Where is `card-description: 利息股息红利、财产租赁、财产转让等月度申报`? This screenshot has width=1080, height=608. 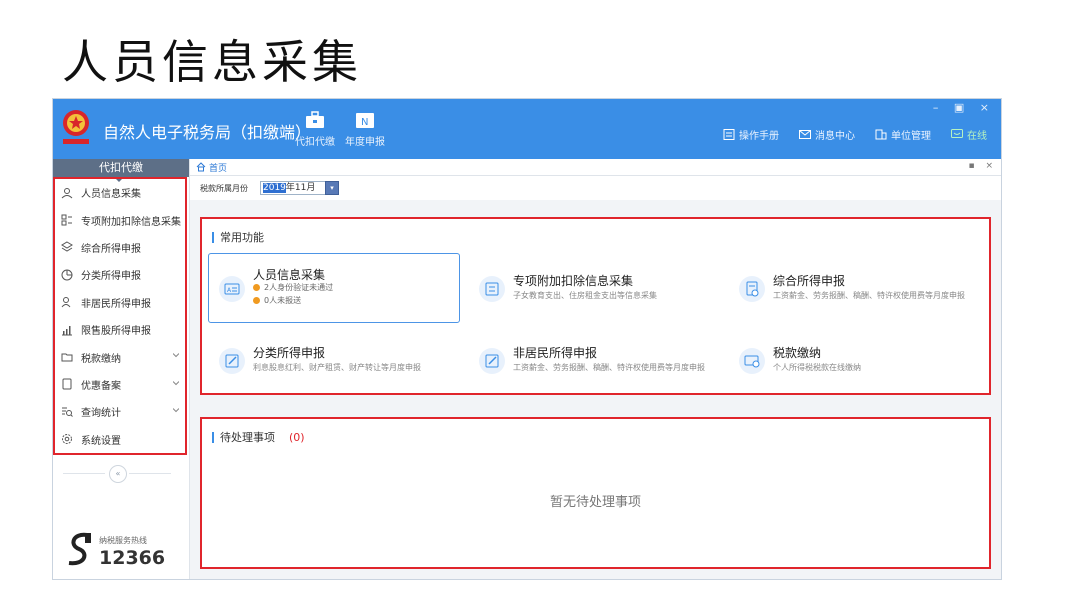 card-description: 利息股息红利、财产租赁、财产转让等月度申报 is located at coordinates (337, 367).